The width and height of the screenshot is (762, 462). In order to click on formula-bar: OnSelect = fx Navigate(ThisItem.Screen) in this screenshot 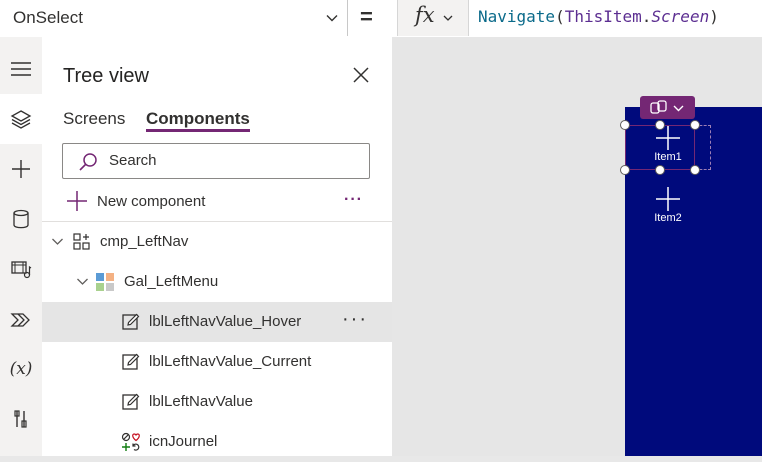, I will do `click(381, 19)`.